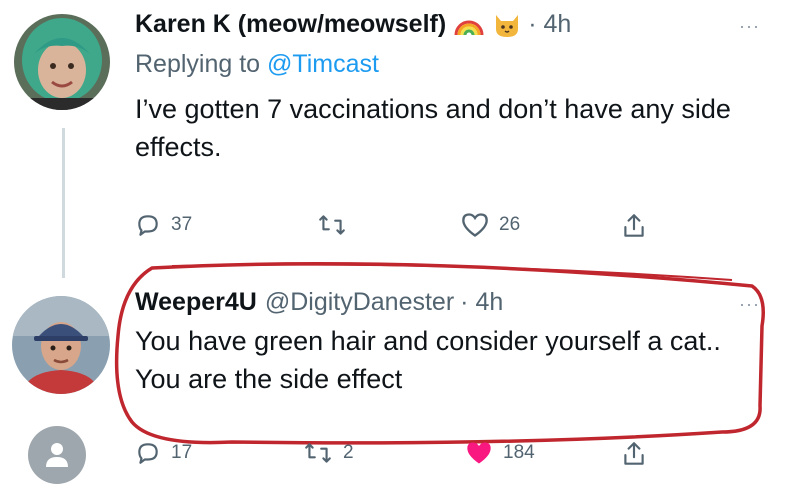  What do you see at coordinates (323, 64) in the screenshot?
I see `mention-link: @Timcast` at bounding box center [323, 64].